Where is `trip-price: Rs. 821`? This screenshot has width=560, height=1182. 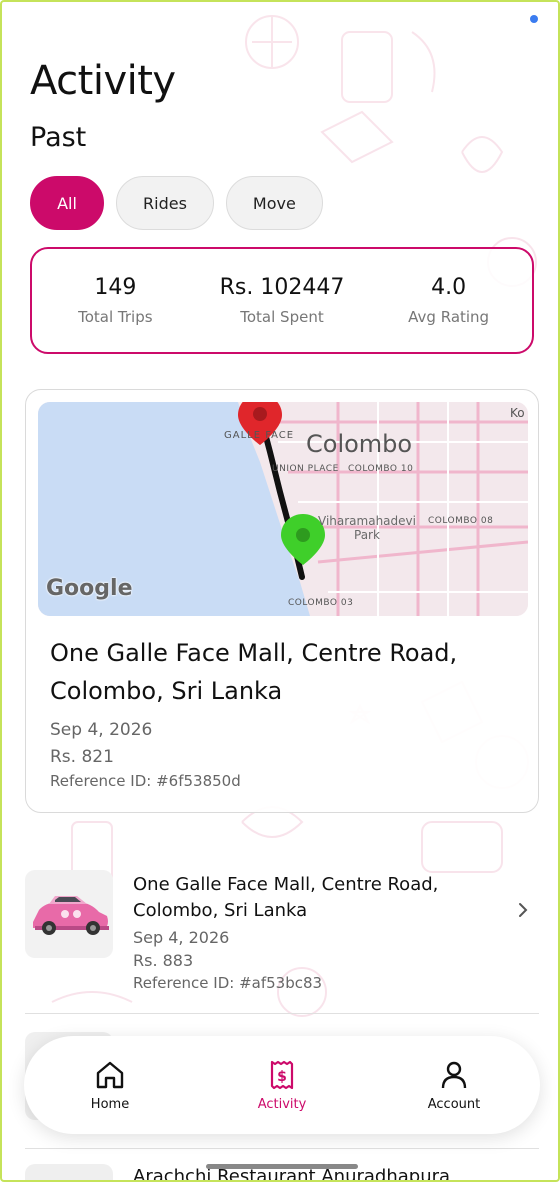 trip-price: Rs. 821 is located at coordinates (82, 757).